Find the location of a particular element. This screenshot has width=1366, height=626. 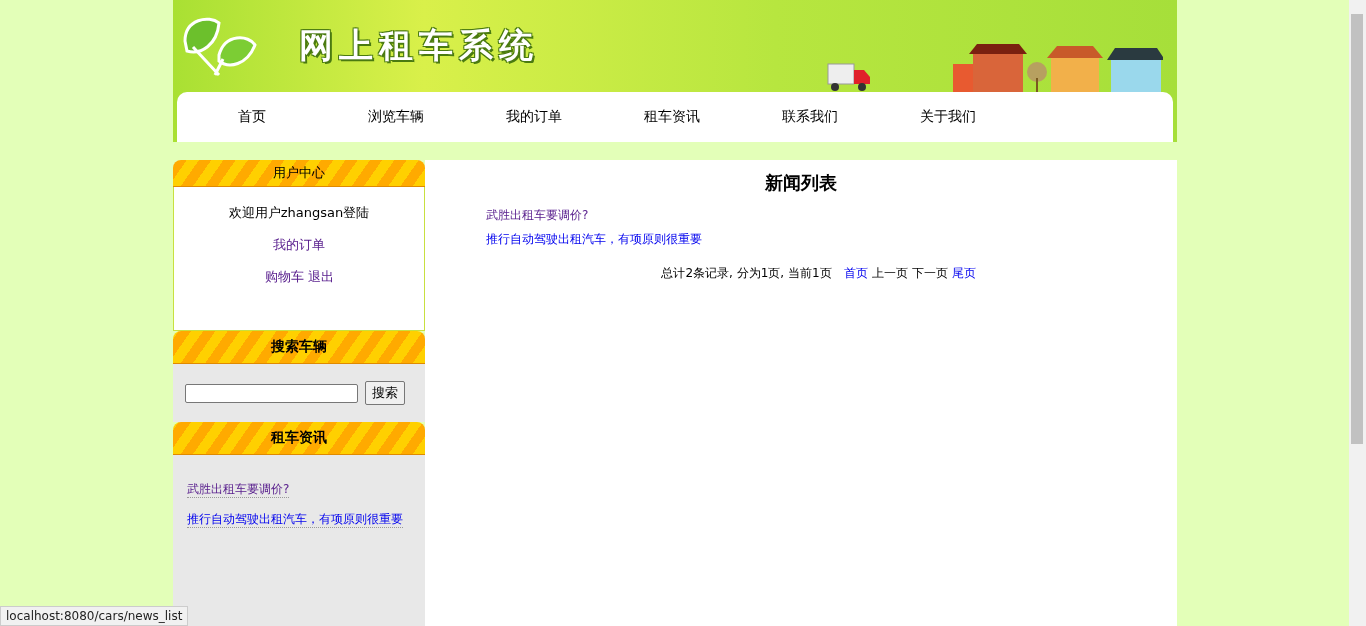

search-button: 搜索 is located at coordinates (385, 393).